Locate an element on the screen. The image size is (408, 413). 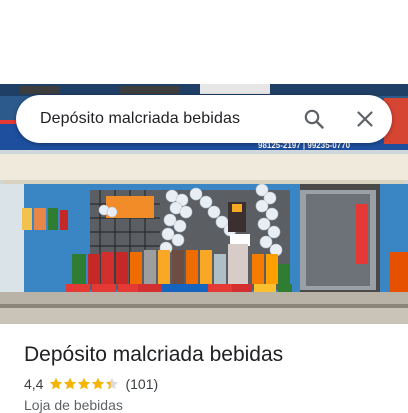
review-count: (101) is located at coordinates (141, 384).